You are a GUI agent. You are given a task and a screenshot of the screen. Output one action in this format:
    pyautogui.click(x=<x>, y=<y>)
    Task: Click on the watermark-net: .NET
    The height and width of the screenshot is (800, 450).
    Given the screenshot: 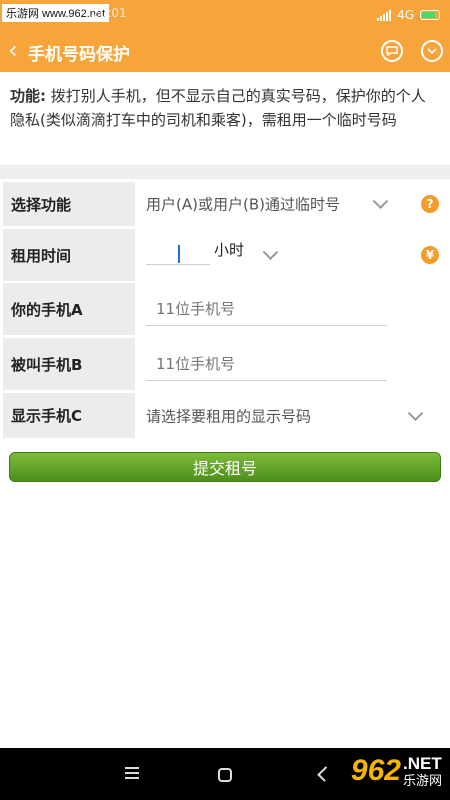 What is the action you would take?
    pyautogui.click(x=422, y=763)
    